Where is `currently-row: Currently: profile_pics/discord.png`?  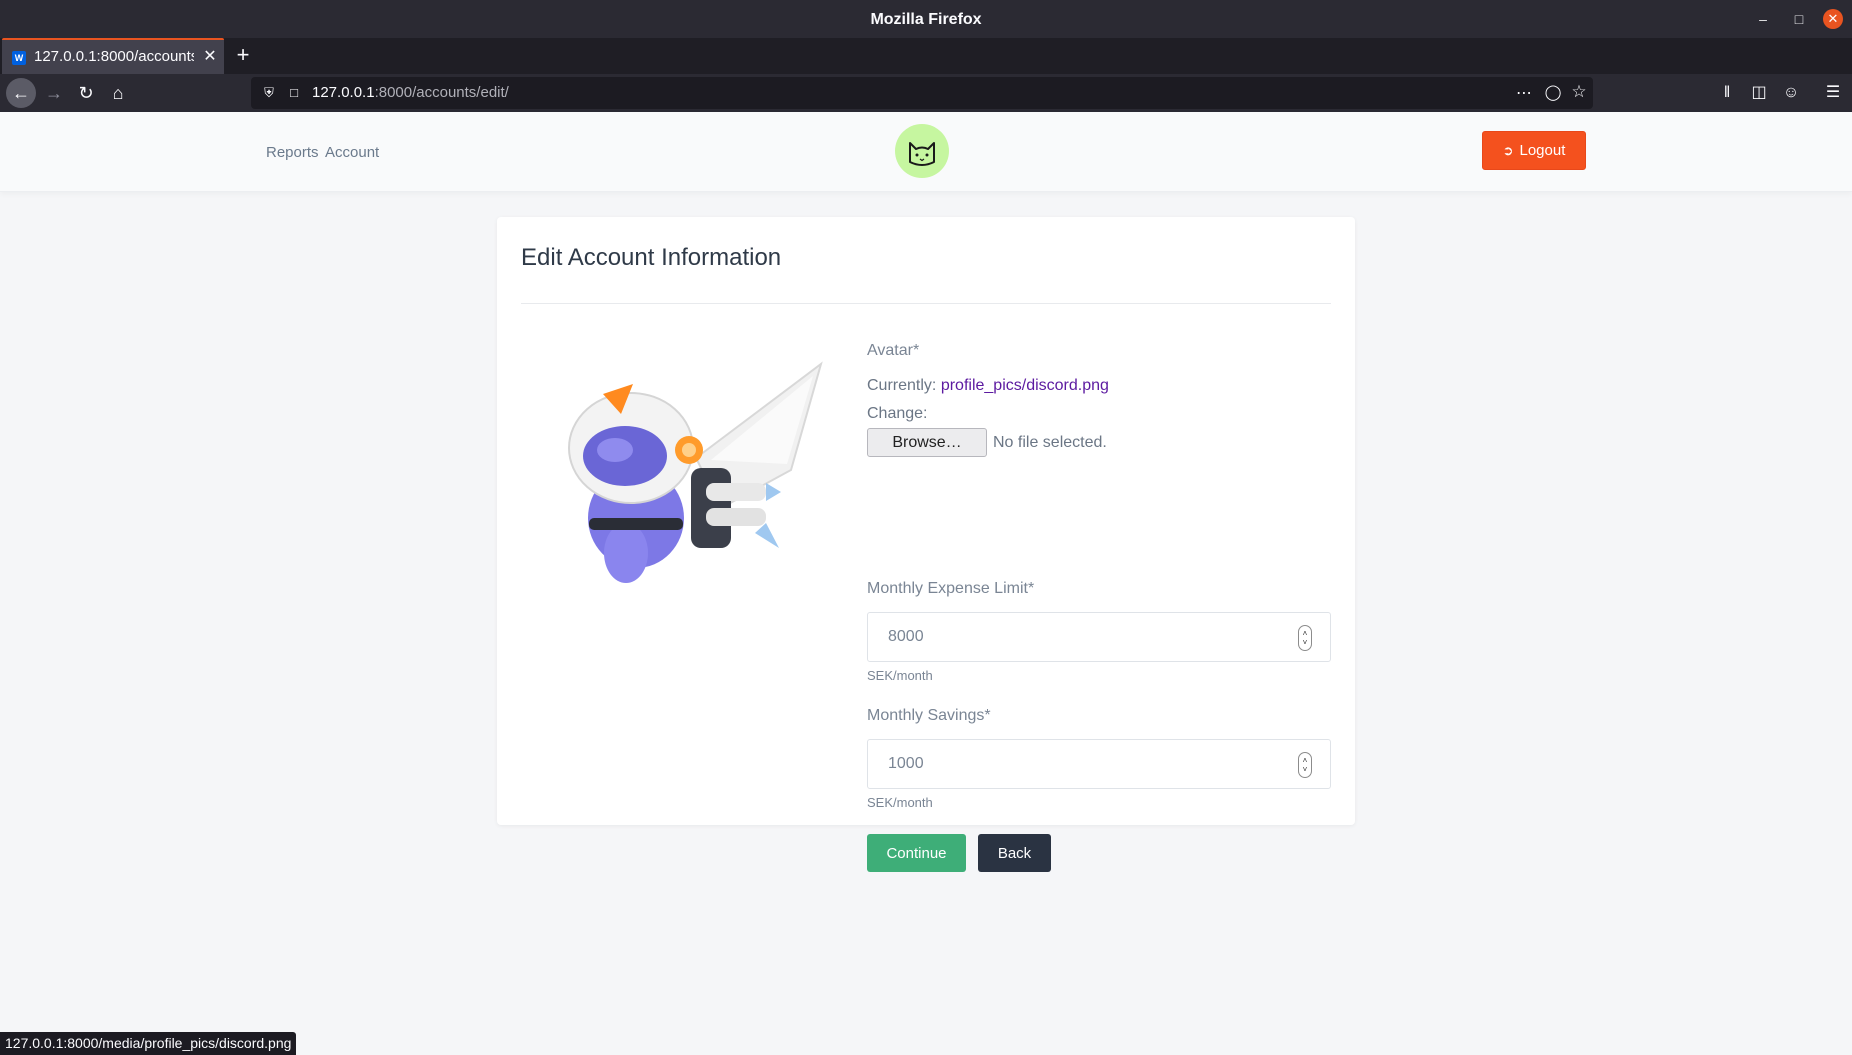
currently-row: Currently: profile_pics/discord.png is located at coordinates (988, 386).